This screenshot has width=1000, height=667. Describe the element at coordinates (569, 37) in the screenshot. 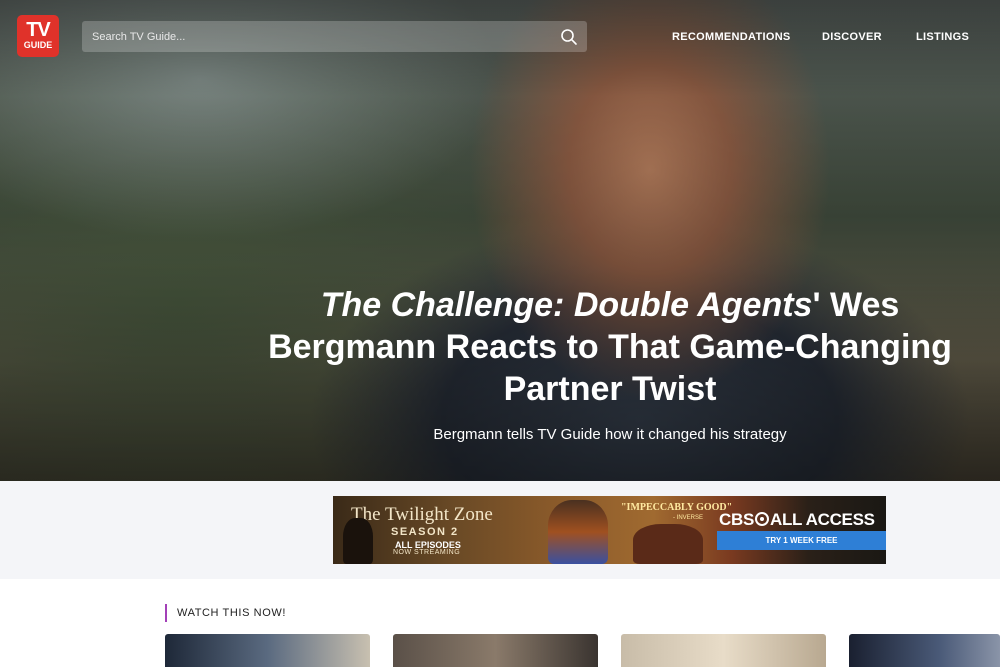

I see `search-icon` at that location.